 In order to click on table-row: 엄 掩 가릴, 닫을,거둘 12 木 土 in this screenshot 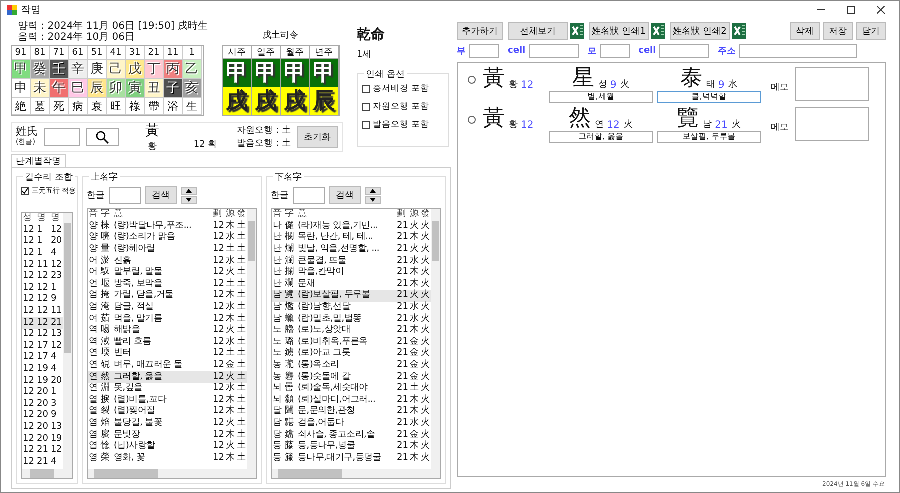, I will do `click(167, 296)`.